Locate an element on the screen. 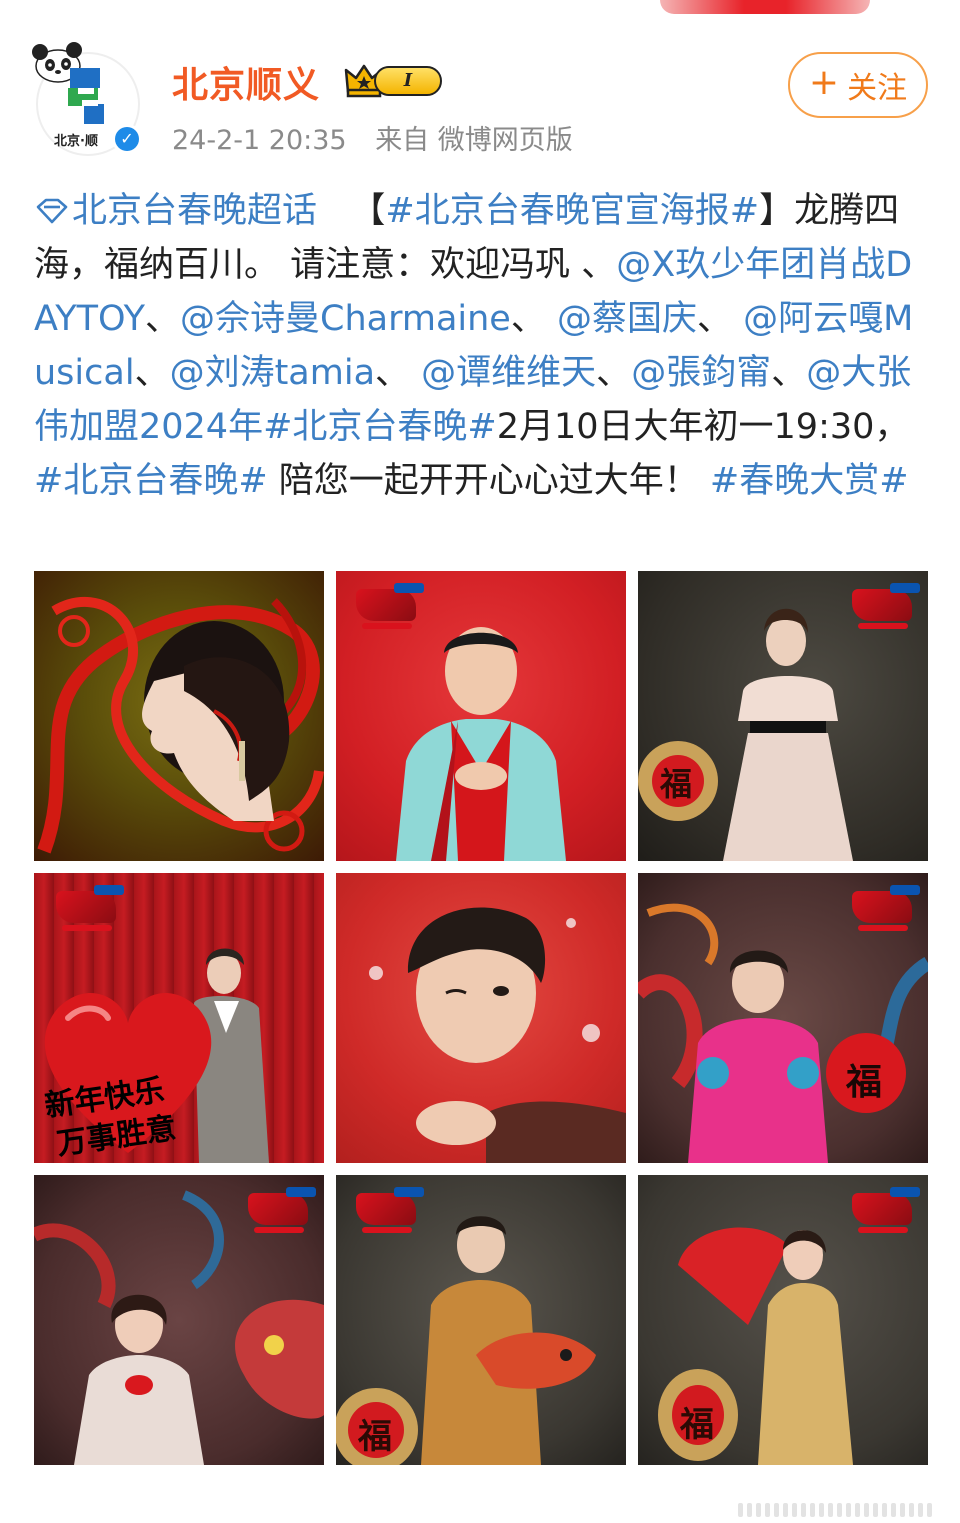 The height and width of the screenshot is (1523, 960). super-topic-link: 北京台春晚超话 is located at coordinates (175, 211).